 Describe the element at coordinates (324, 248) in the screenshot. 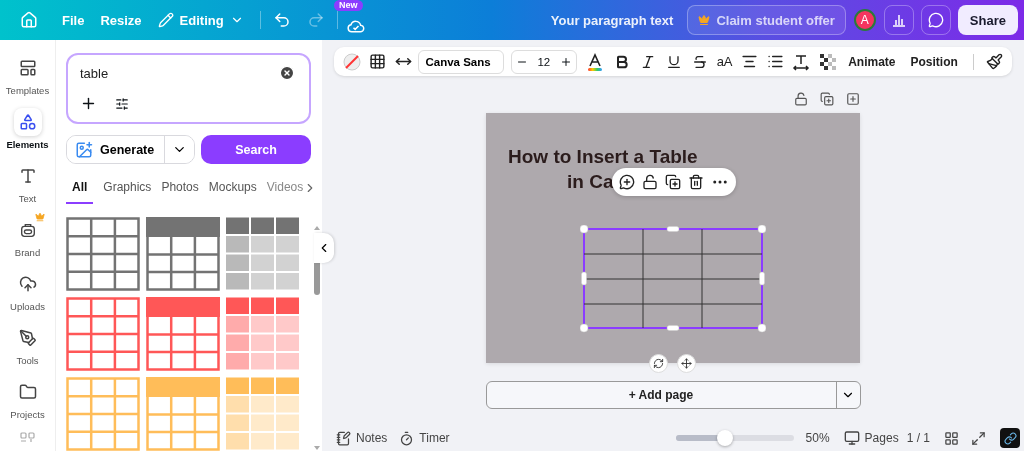

I see `collapse-panel-button` at that location.